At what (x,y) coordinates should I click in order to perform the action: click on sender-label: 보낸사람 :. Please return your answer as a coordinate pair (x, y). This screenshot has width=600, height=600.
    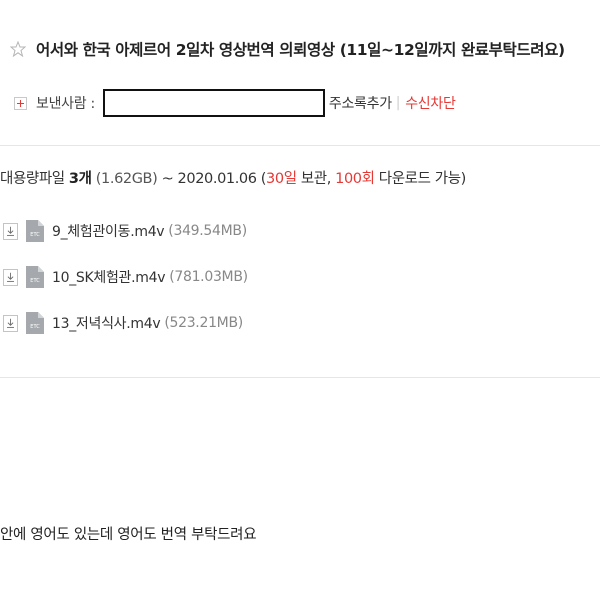
    Looking at the image, I should click on (65, 104).